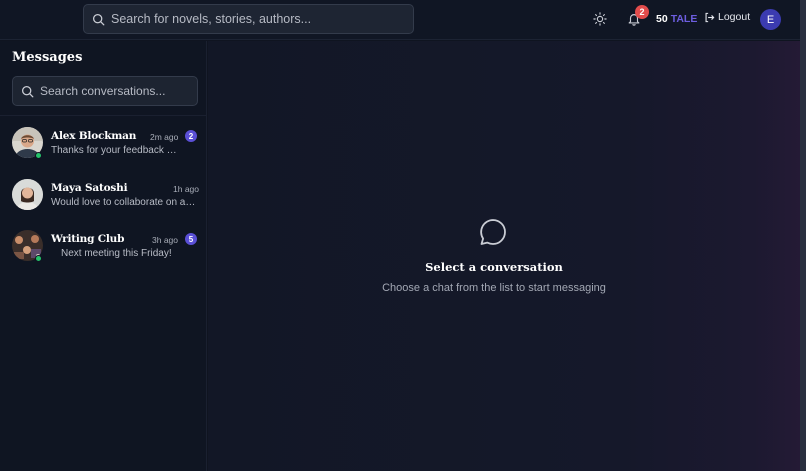 The height and width of the screenshot is (471, 806). I want to click on empty-state-title: Select a conversation, so click(494, 267).